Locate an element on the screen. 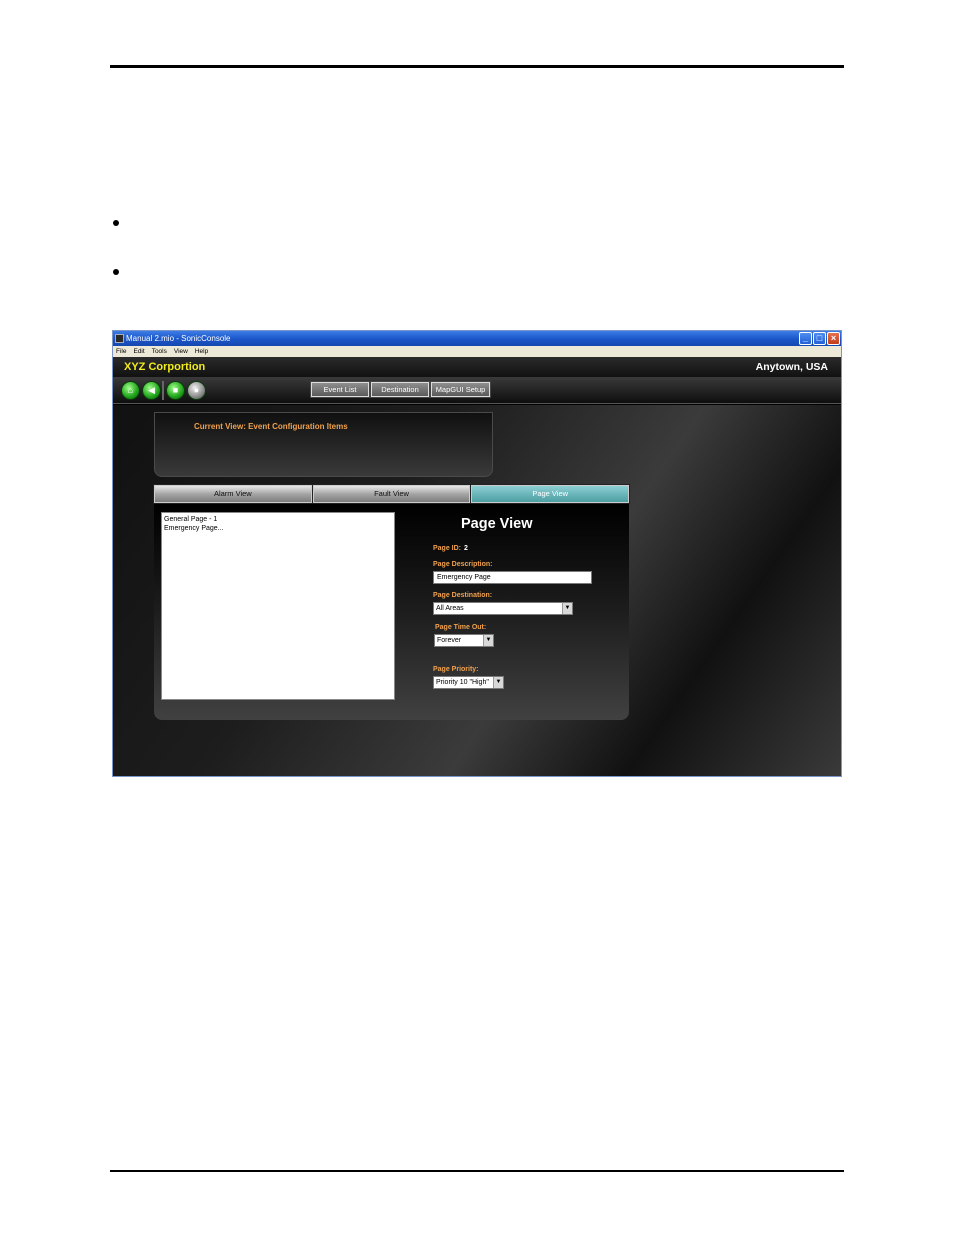  company-name: XYZ Corportion is located at coordinates (165, 367).